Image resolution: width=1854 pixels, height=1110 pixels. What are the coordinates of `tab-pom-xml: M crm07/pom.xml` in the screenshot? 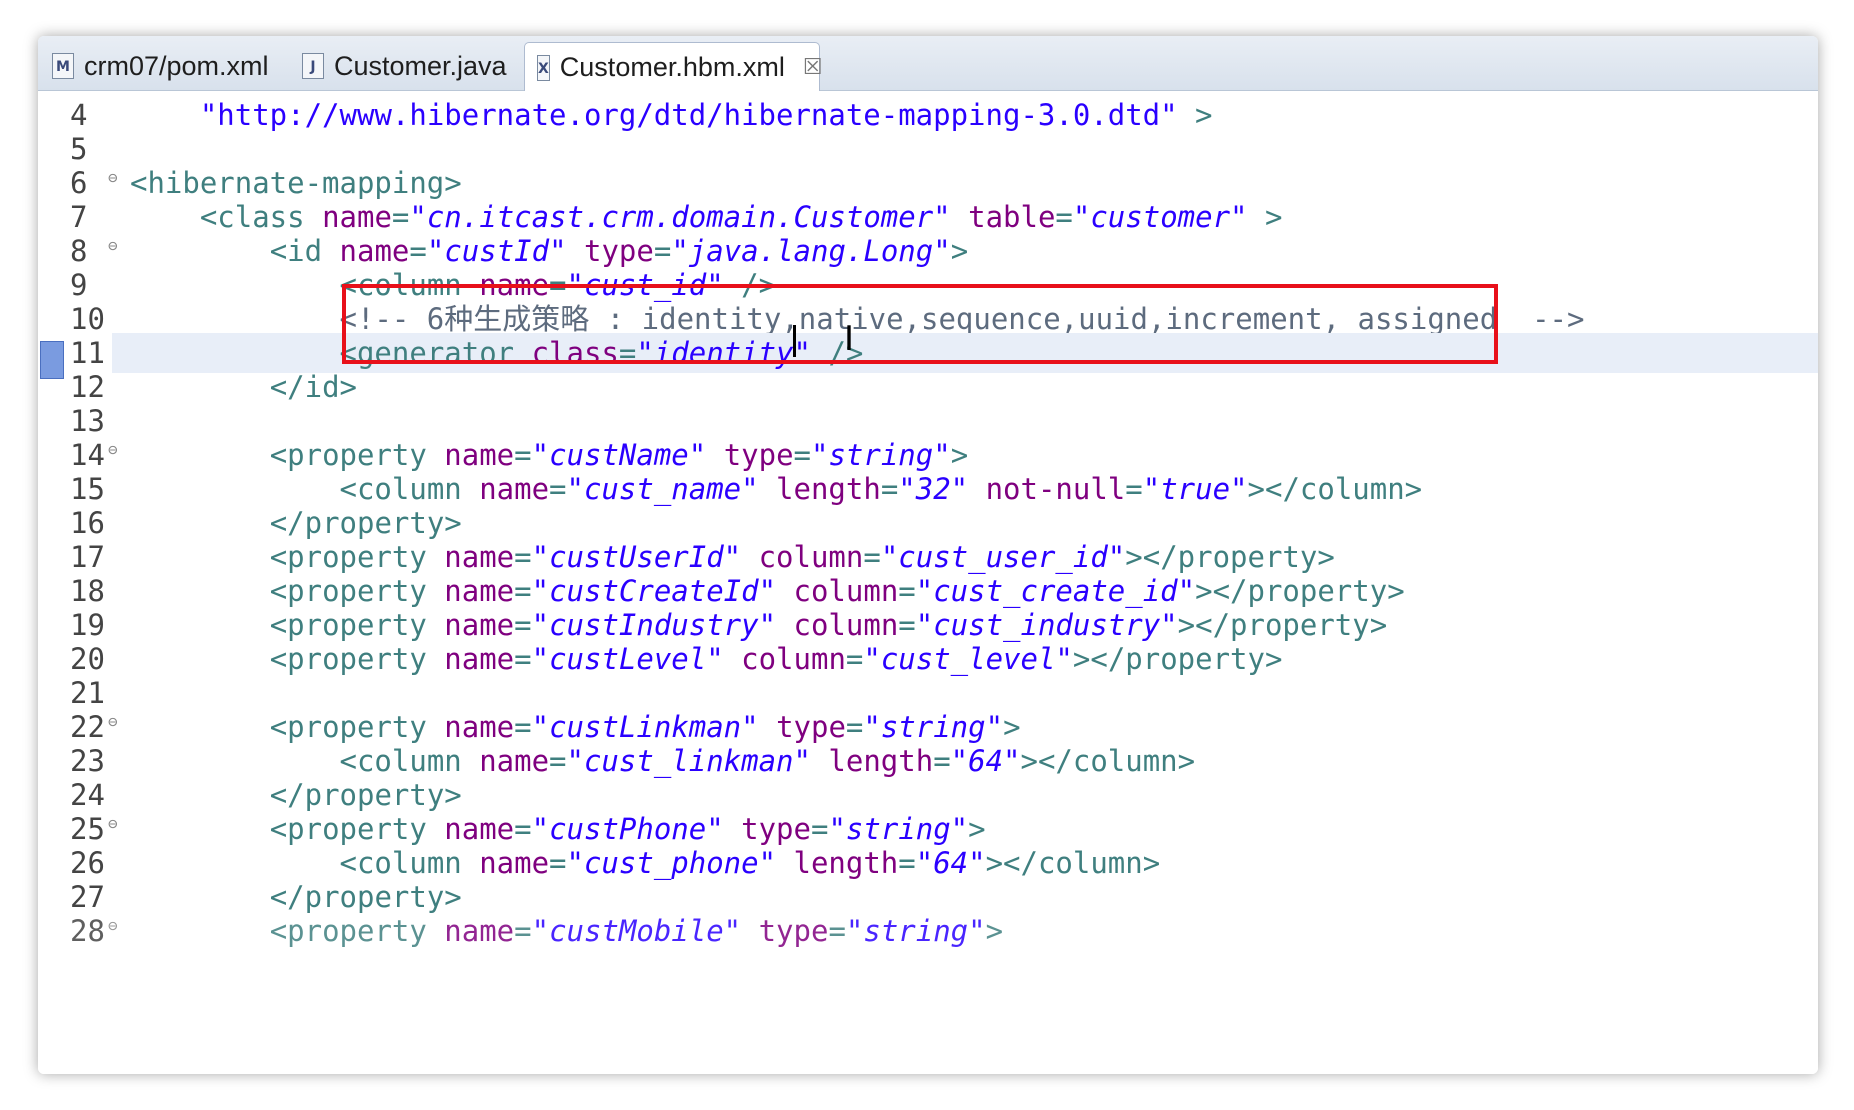 It's located at (165, 66).